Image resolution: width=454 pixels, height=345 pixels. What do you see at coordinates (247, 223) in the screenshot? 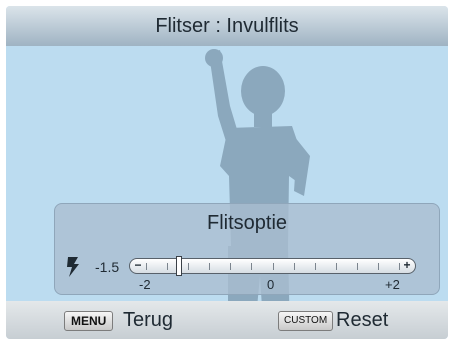
I see `panel-title: Flitsoptie` at bounding box center [247, 223].